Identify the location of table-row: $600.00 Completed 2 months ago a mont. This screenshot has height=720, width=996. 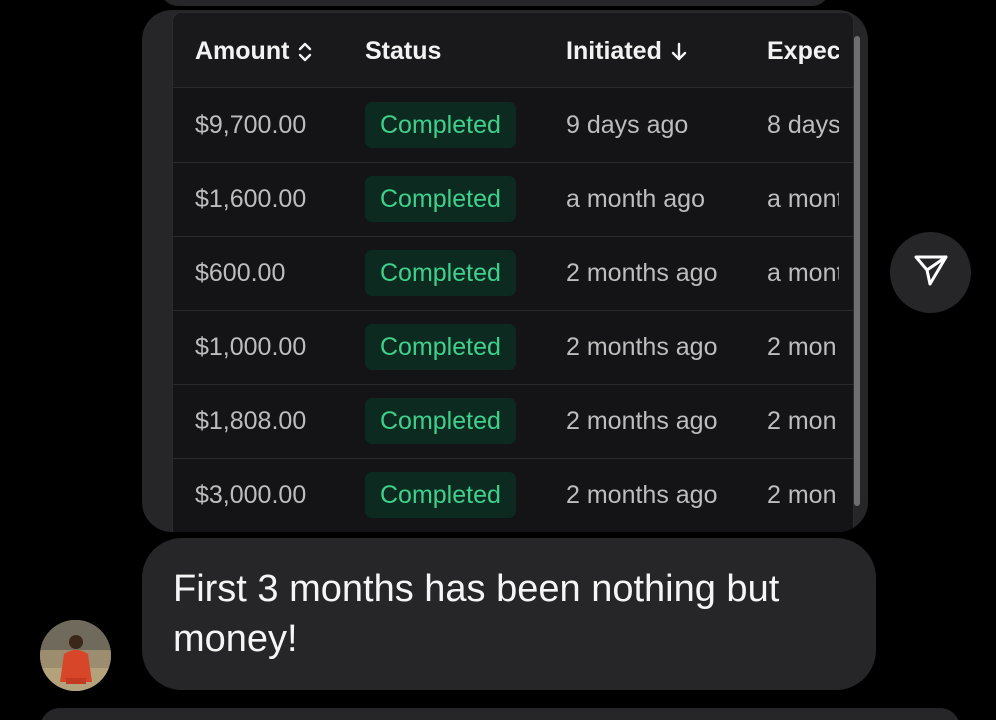
(513, 273).